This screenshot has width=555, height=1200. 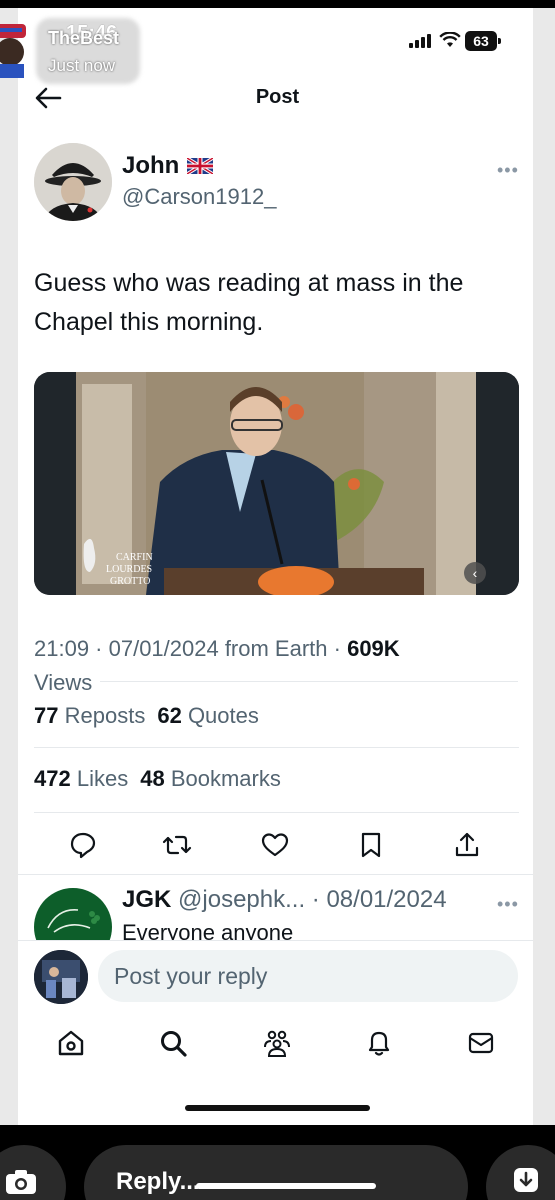 What do you see at coordinates (277, 97) in the screenshot?
I see `page-title: Post` at bounding box center [277, 97].